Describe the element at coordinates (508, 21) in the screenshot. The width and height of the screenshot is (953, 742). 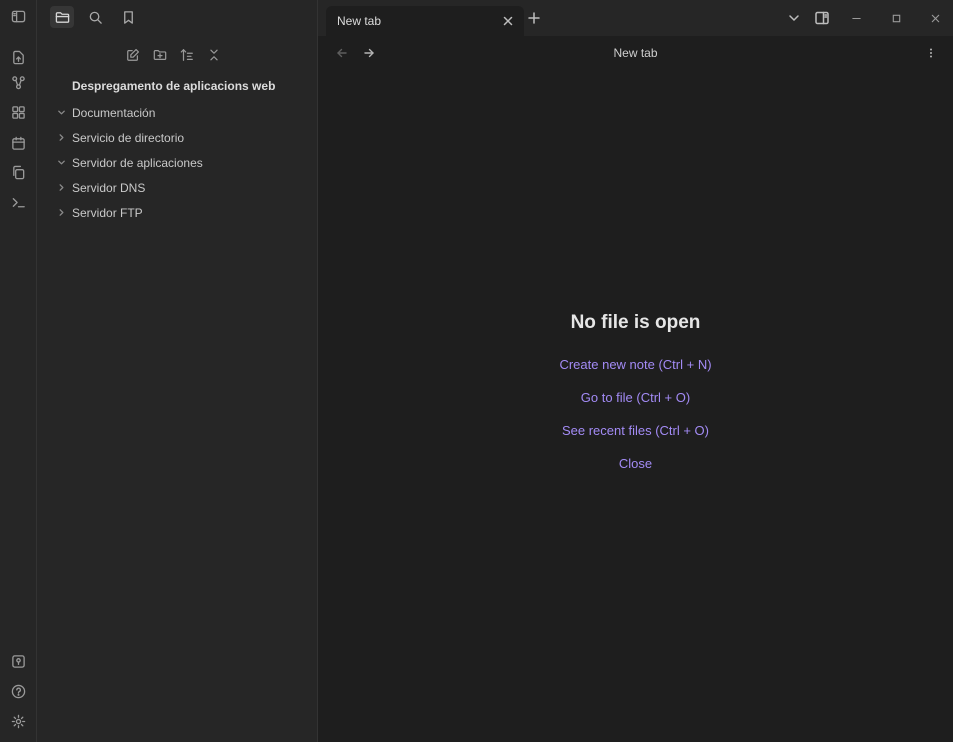
I see `close-icon` at that location.